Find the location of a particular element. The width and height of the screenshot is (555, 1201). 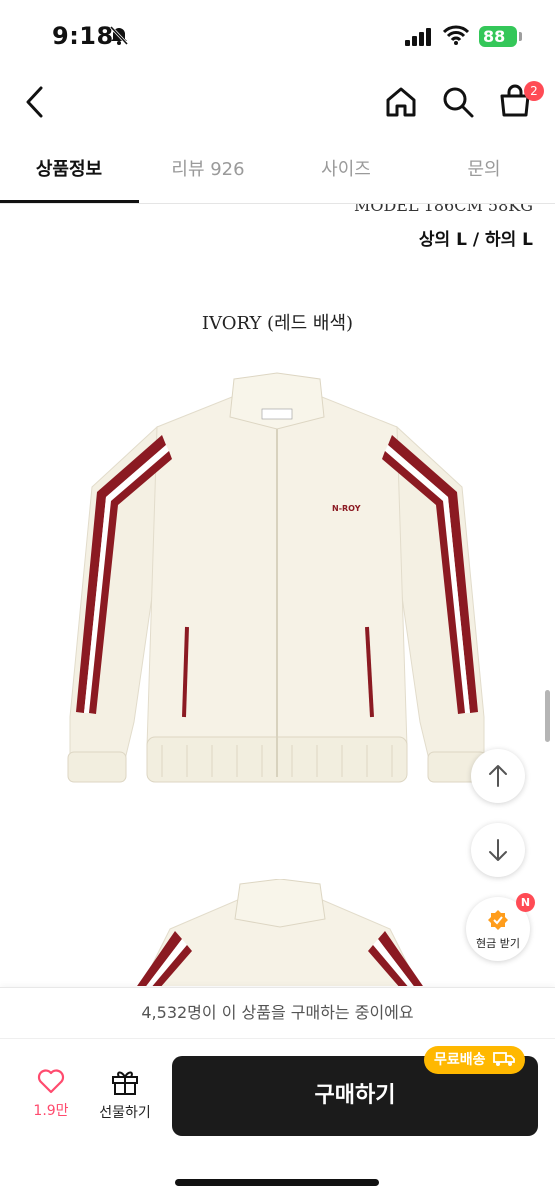

truck-icon is located at coordinates (504, 1059).